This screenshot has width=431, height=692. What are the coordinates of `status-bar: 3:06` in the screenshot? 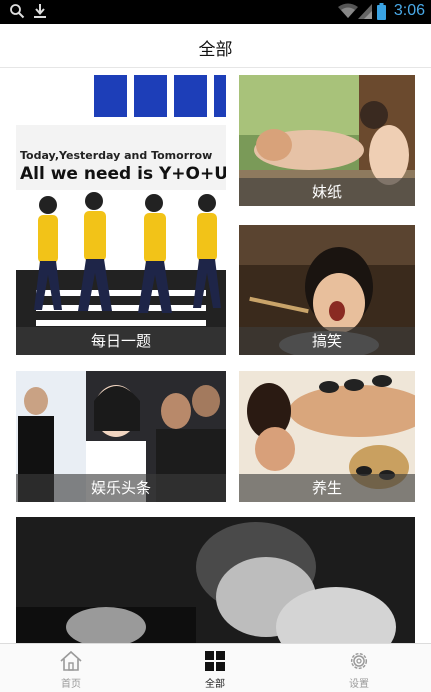 It's located at (215, 12).